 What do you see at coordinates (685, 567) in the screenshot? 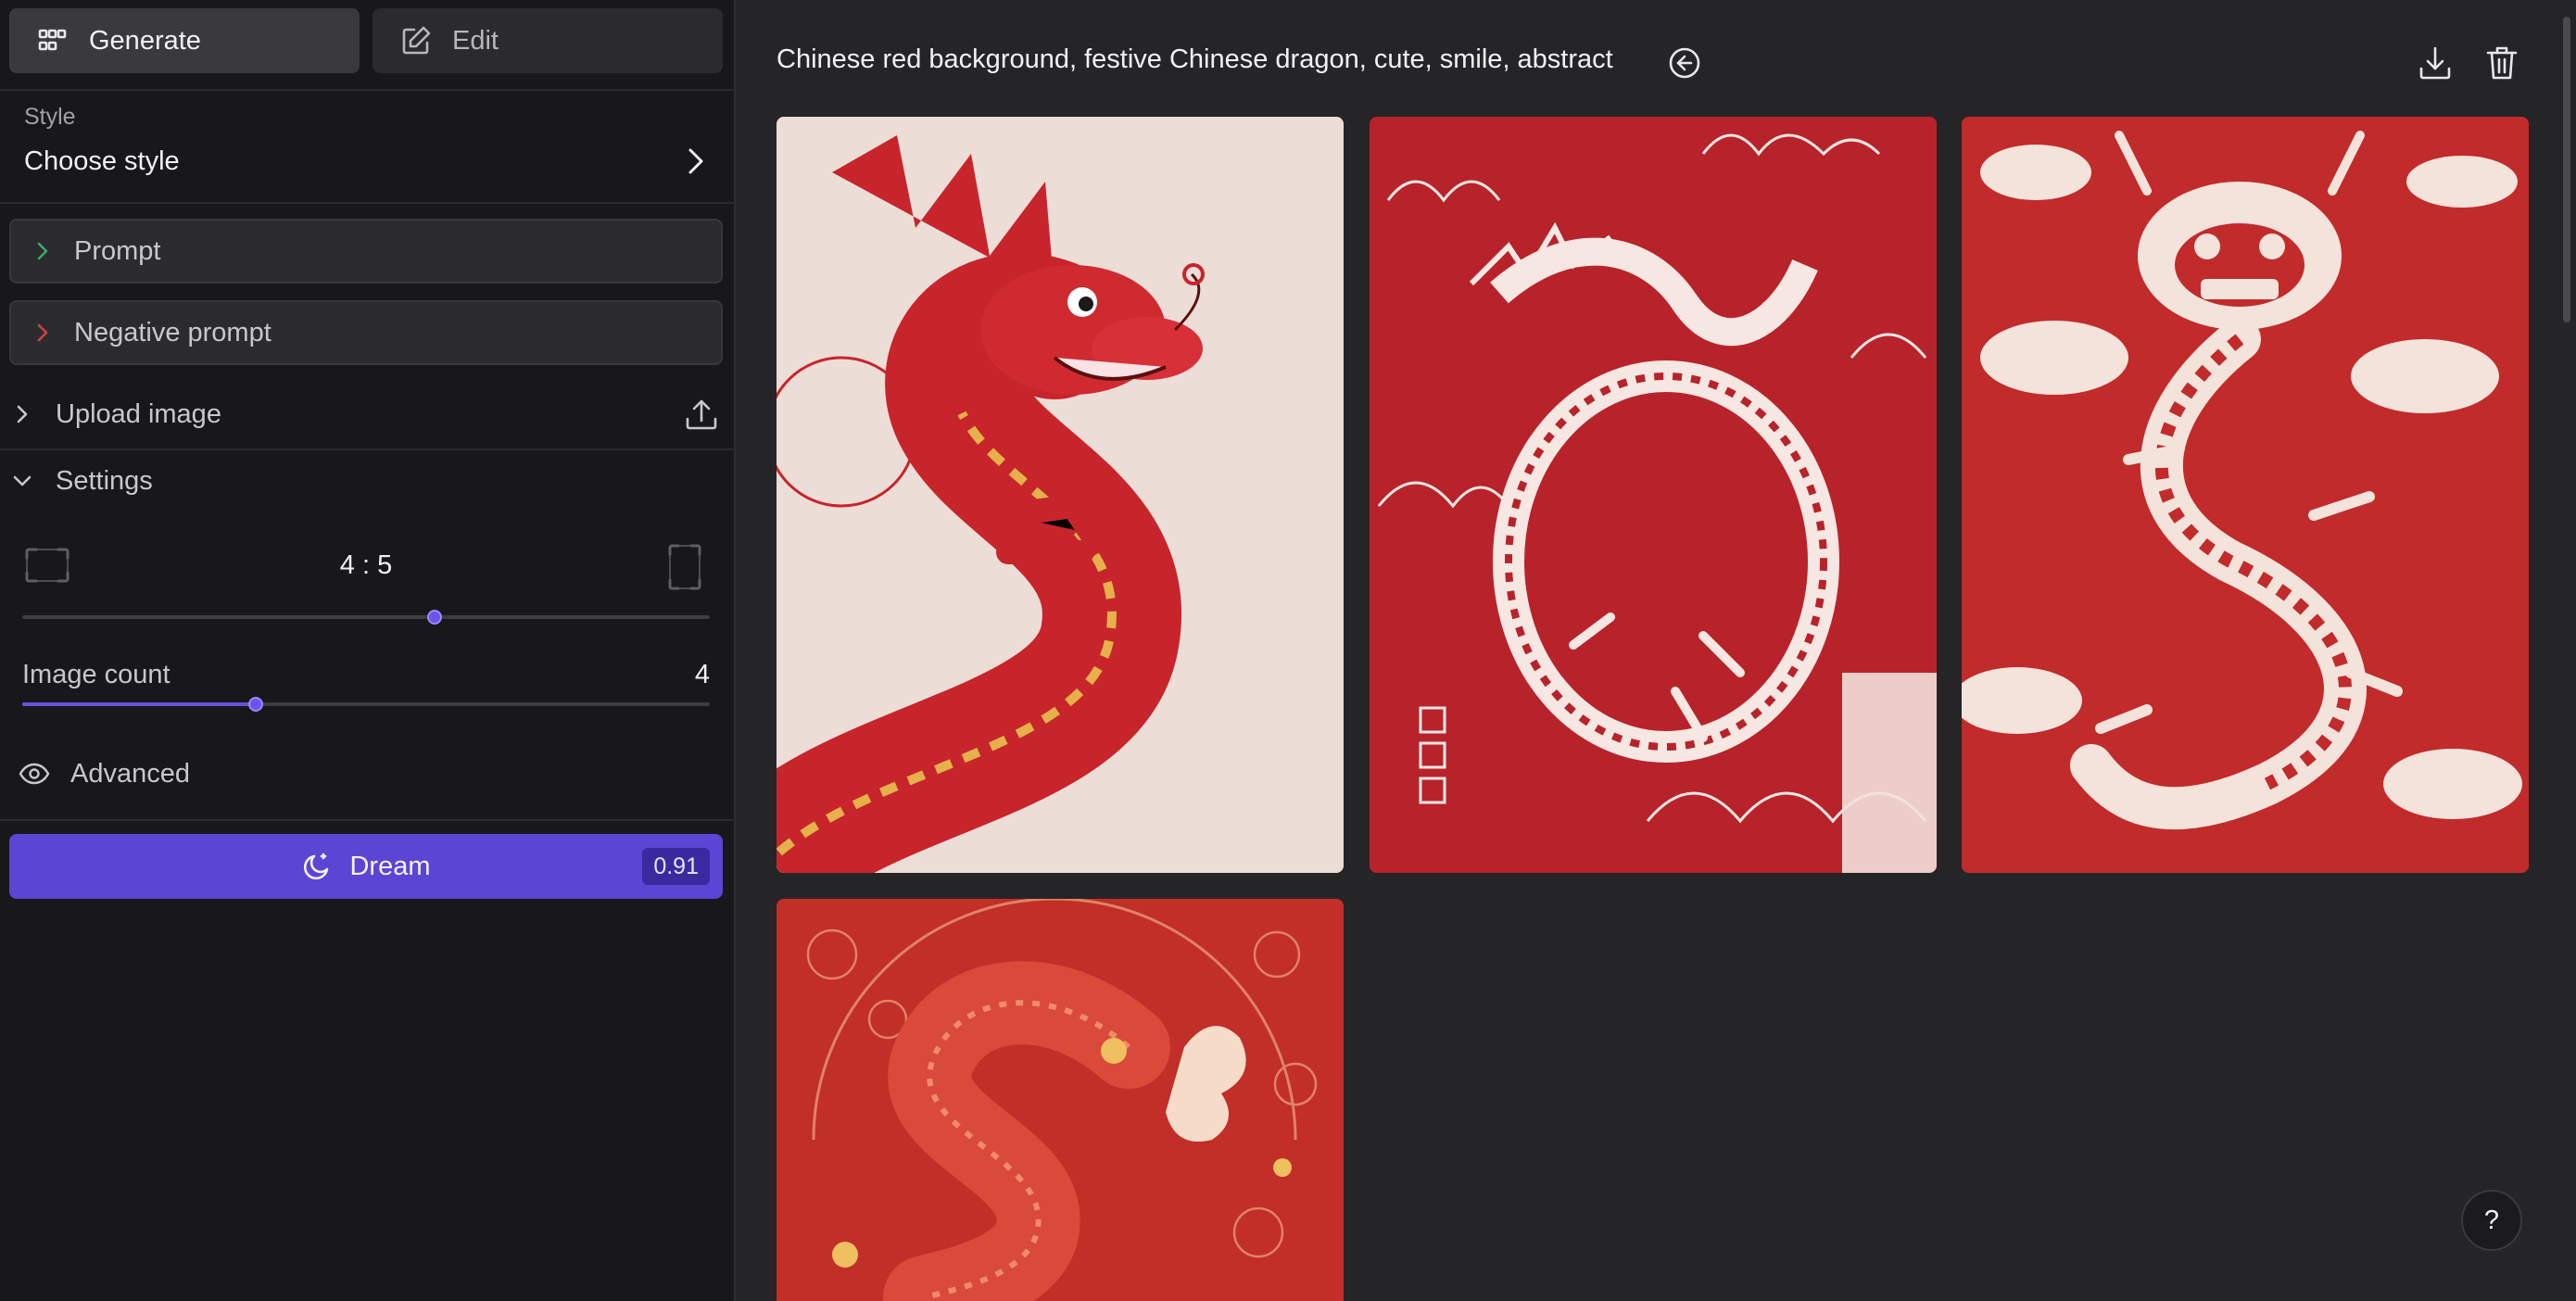
I see `portrait-frame-icon` at bounding box center [685, 567].